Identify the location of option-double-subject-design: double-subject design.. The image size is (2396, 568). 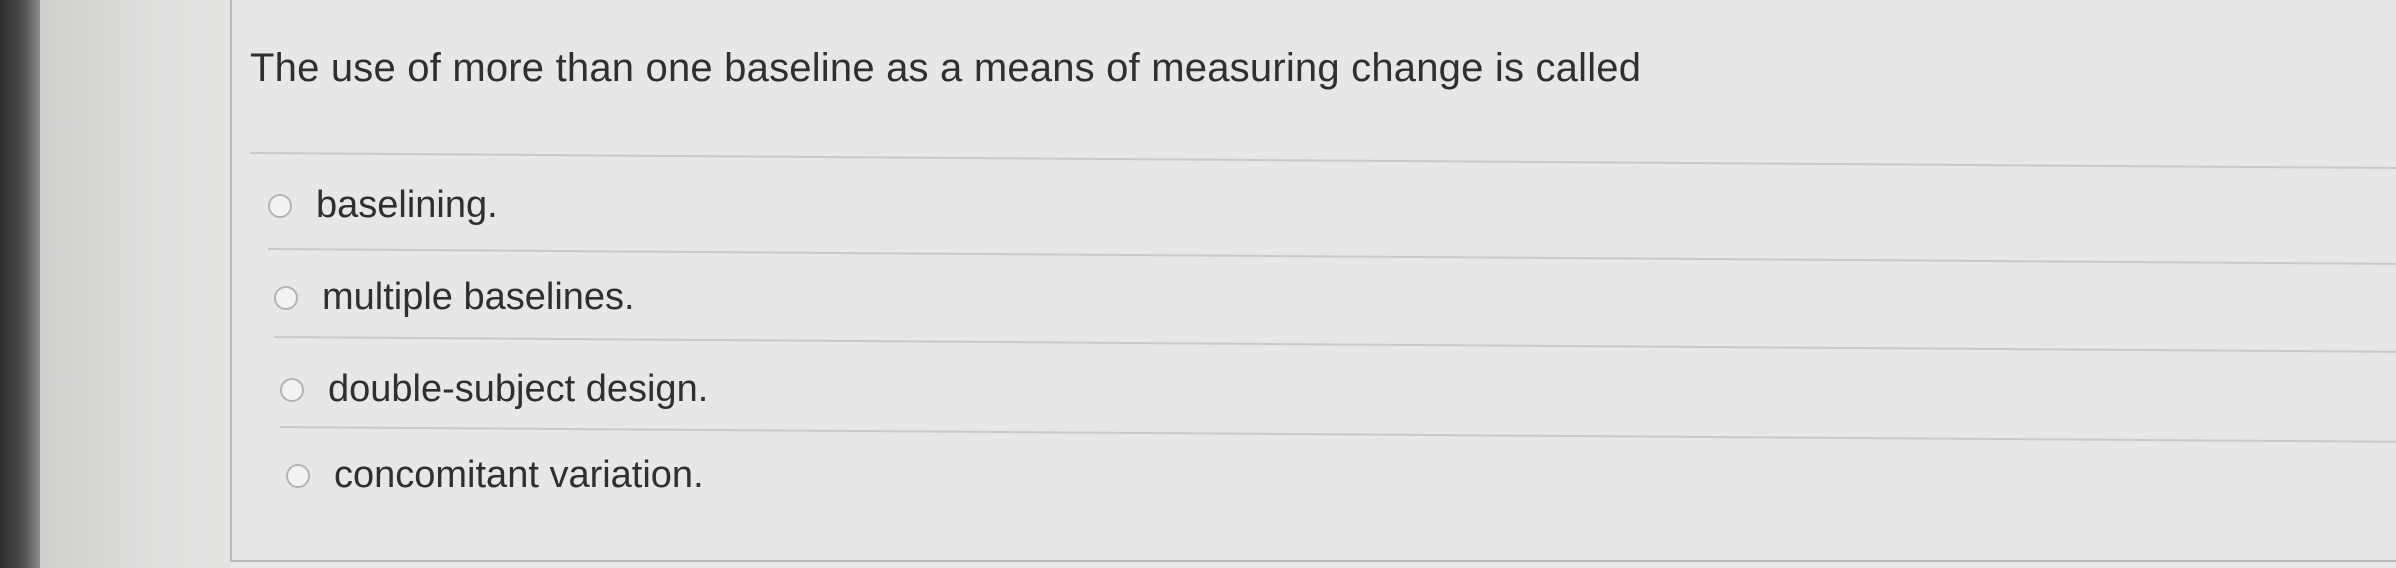
(494, 389).